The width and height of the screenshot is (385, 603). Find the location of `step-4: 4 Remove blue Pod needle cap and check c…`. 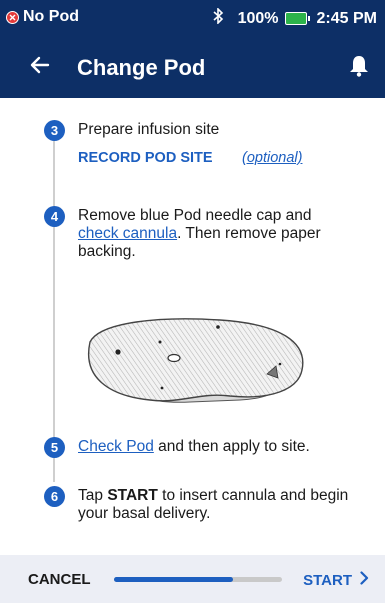

step-4: 4 Remove blue Pod needle cap and check c… is located at coordinates (194, 236).